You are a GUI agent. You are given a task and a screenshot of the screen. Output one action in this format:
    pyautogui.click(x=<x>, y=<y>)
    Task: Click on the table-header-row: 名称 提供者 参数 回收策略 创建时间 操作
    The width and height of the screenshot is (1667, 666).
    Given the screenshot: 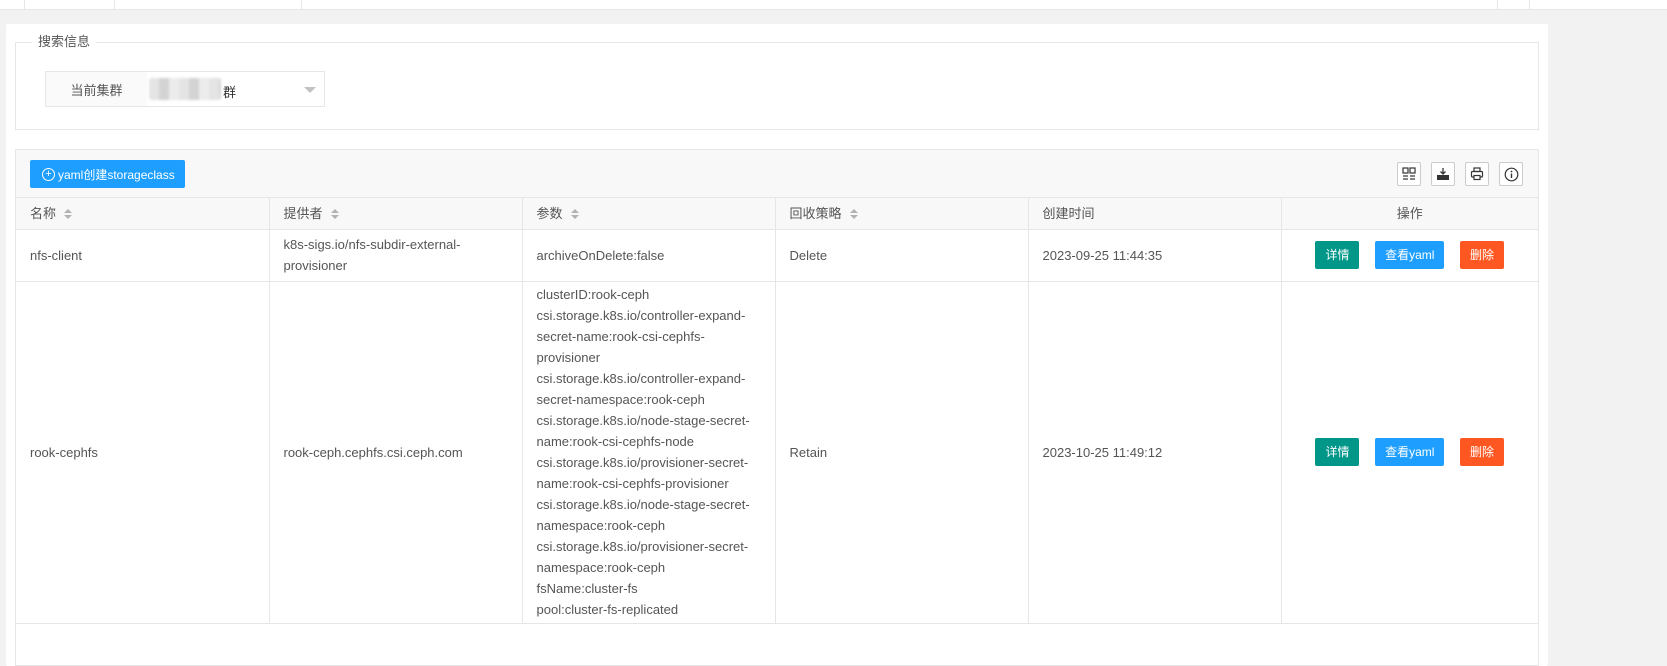 What is the action you would take?
    pyautogui.click(x=777, y=214)
    